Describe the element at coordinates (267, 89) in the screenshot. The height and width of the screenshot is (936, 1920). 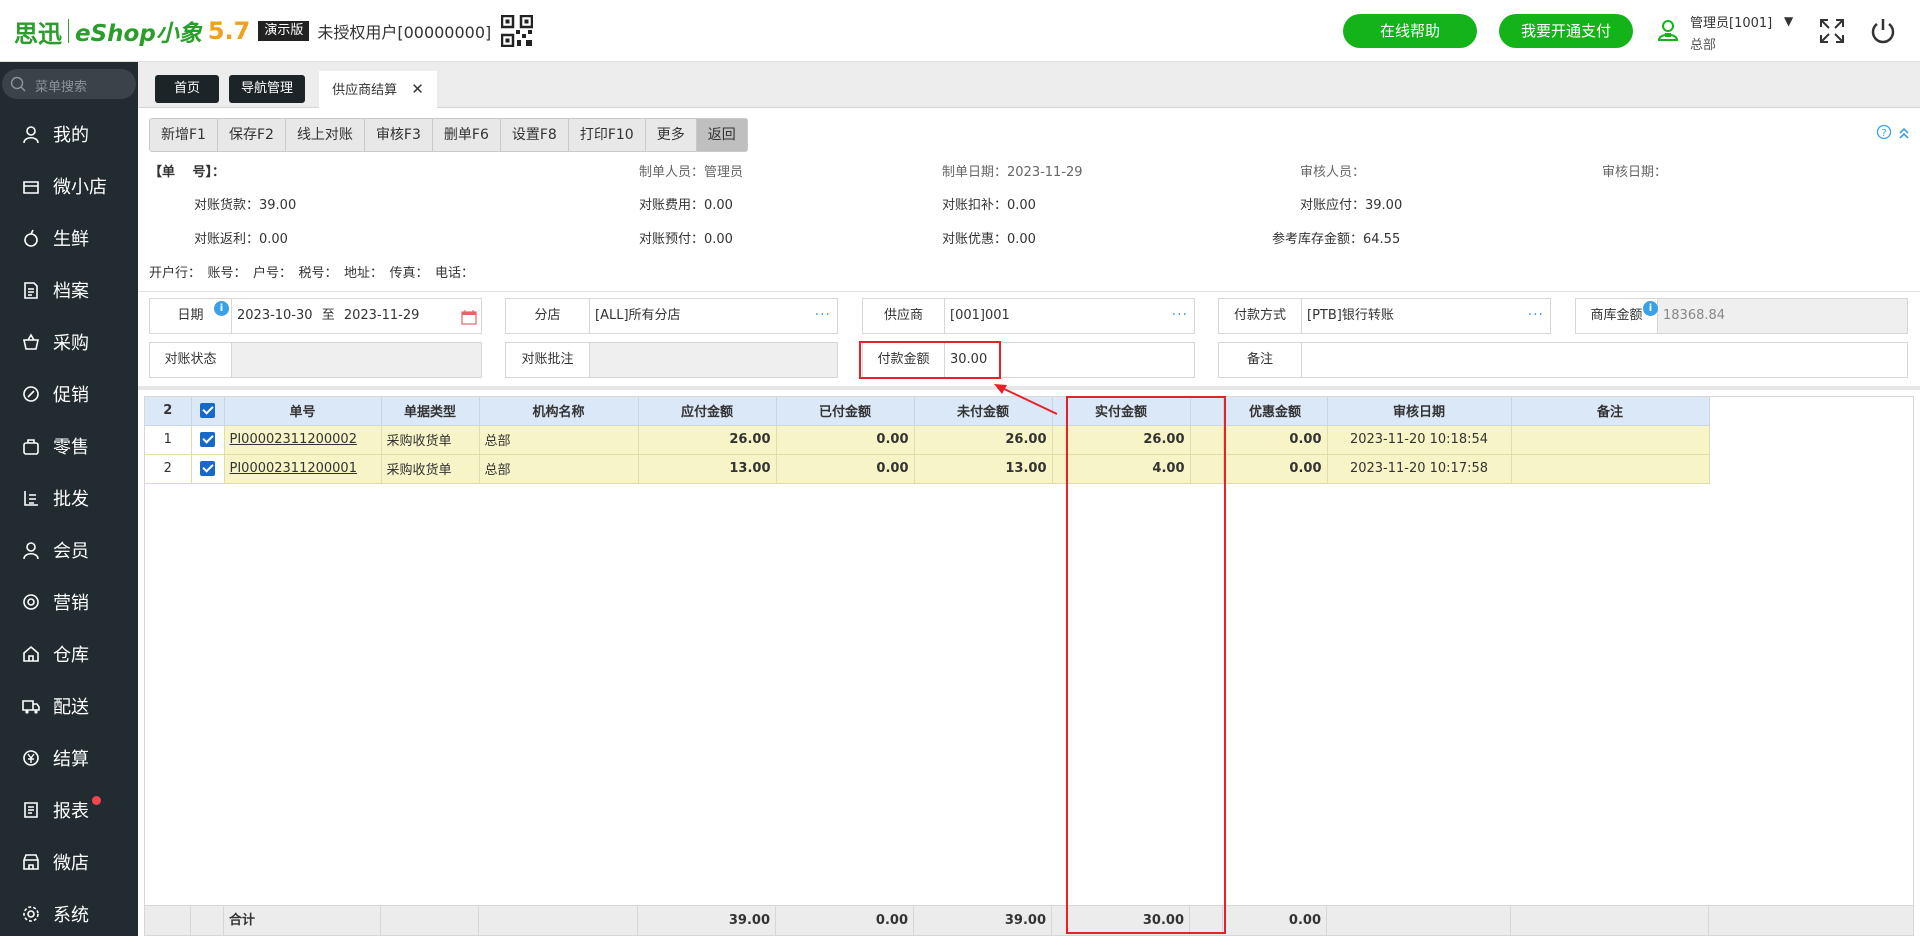
I see `tab-nav-manage: 导航管理` at that location.